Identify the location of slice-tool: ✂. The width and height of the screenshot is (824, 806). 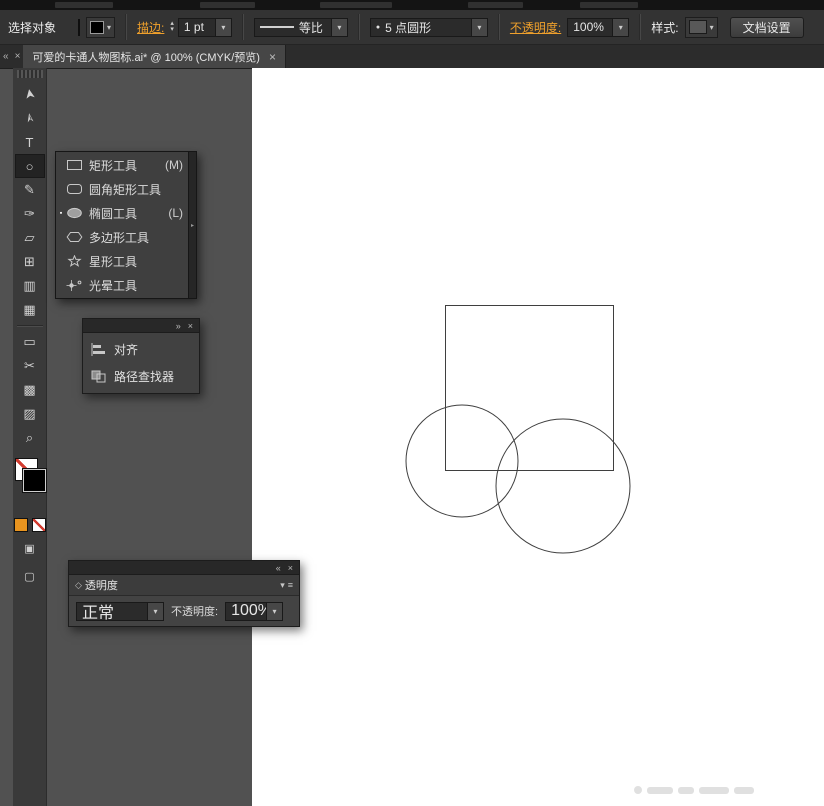
(30, 366).